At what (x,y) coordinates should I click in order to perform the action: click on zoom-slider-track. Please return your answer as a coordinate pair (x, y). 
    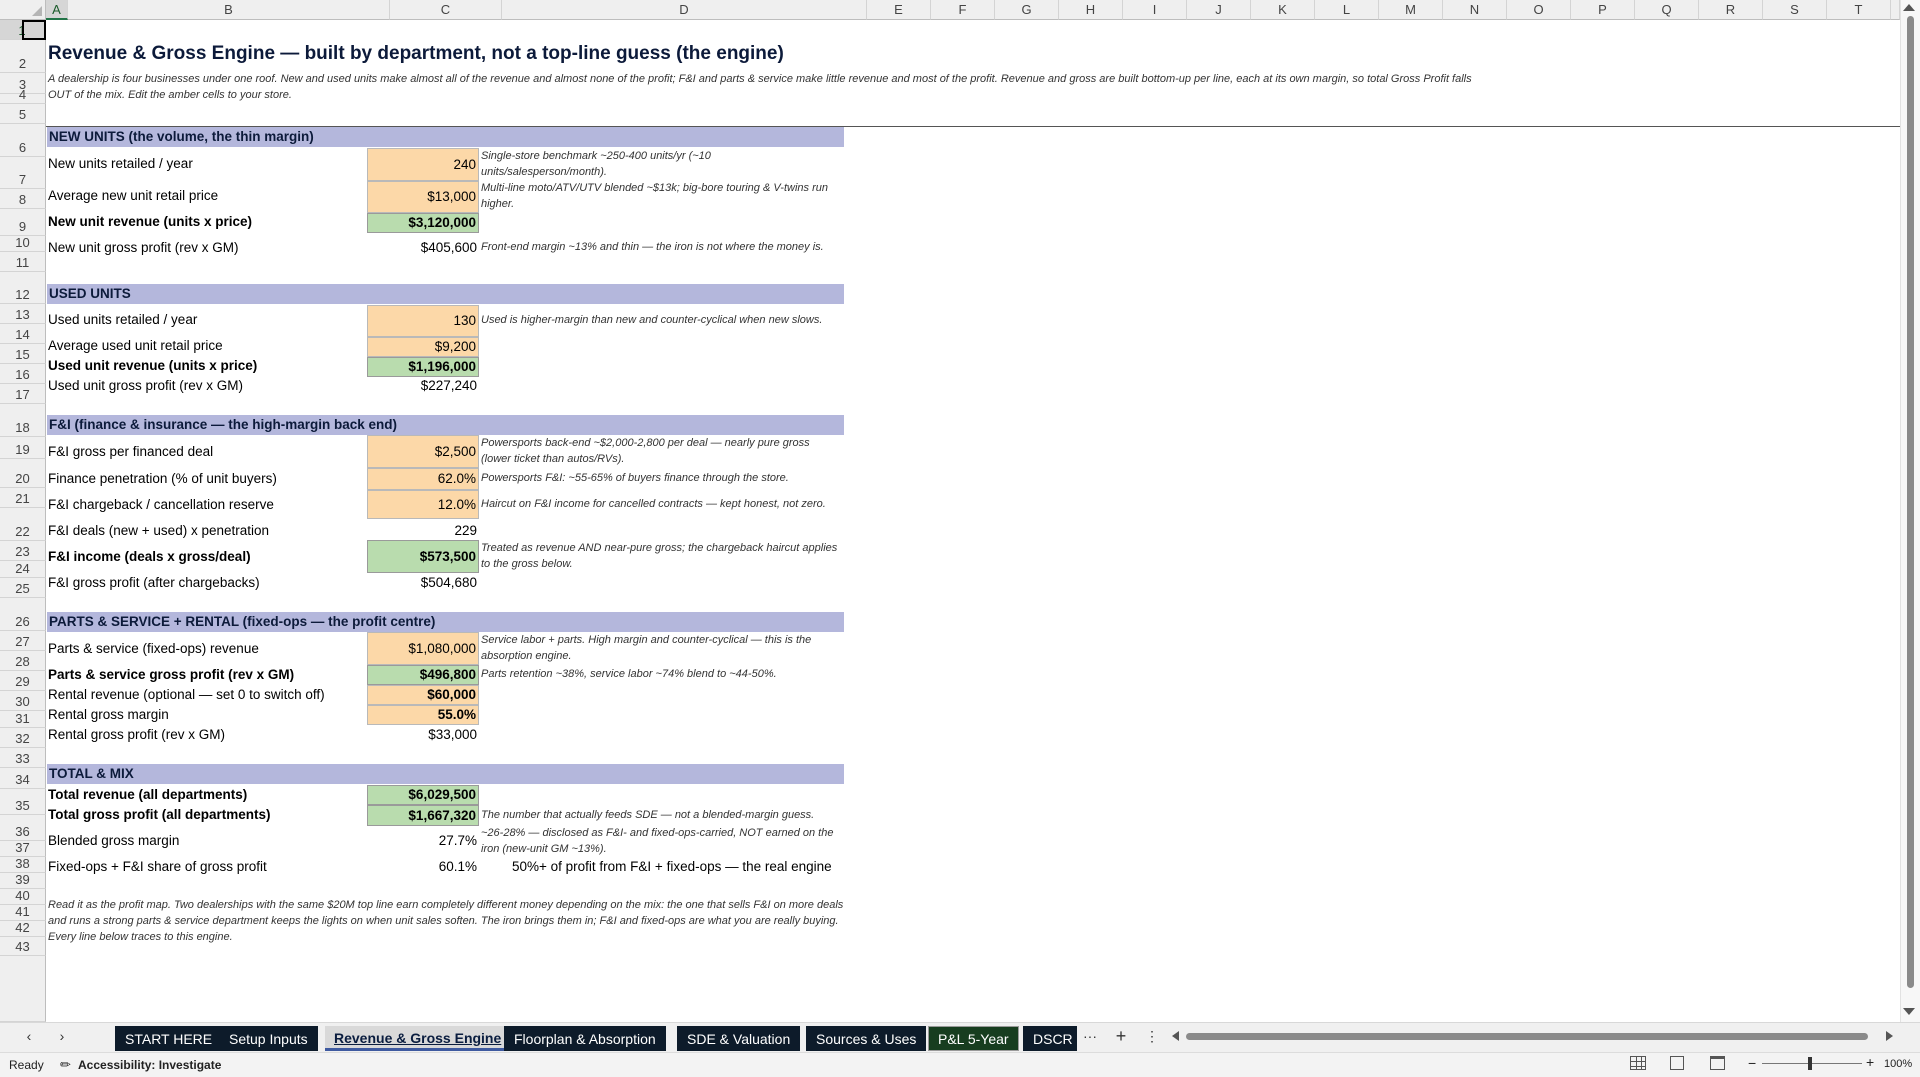
    Looking at the image, I should click on (1812, 1063).